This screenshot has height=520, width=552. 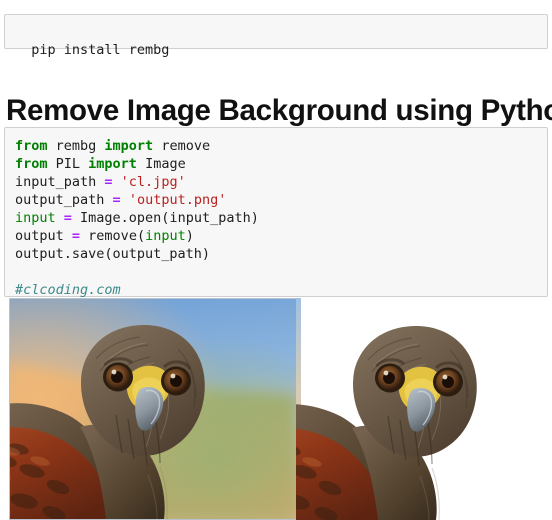 I want to click on code-line-8-blank, so click(x=281, y=272).